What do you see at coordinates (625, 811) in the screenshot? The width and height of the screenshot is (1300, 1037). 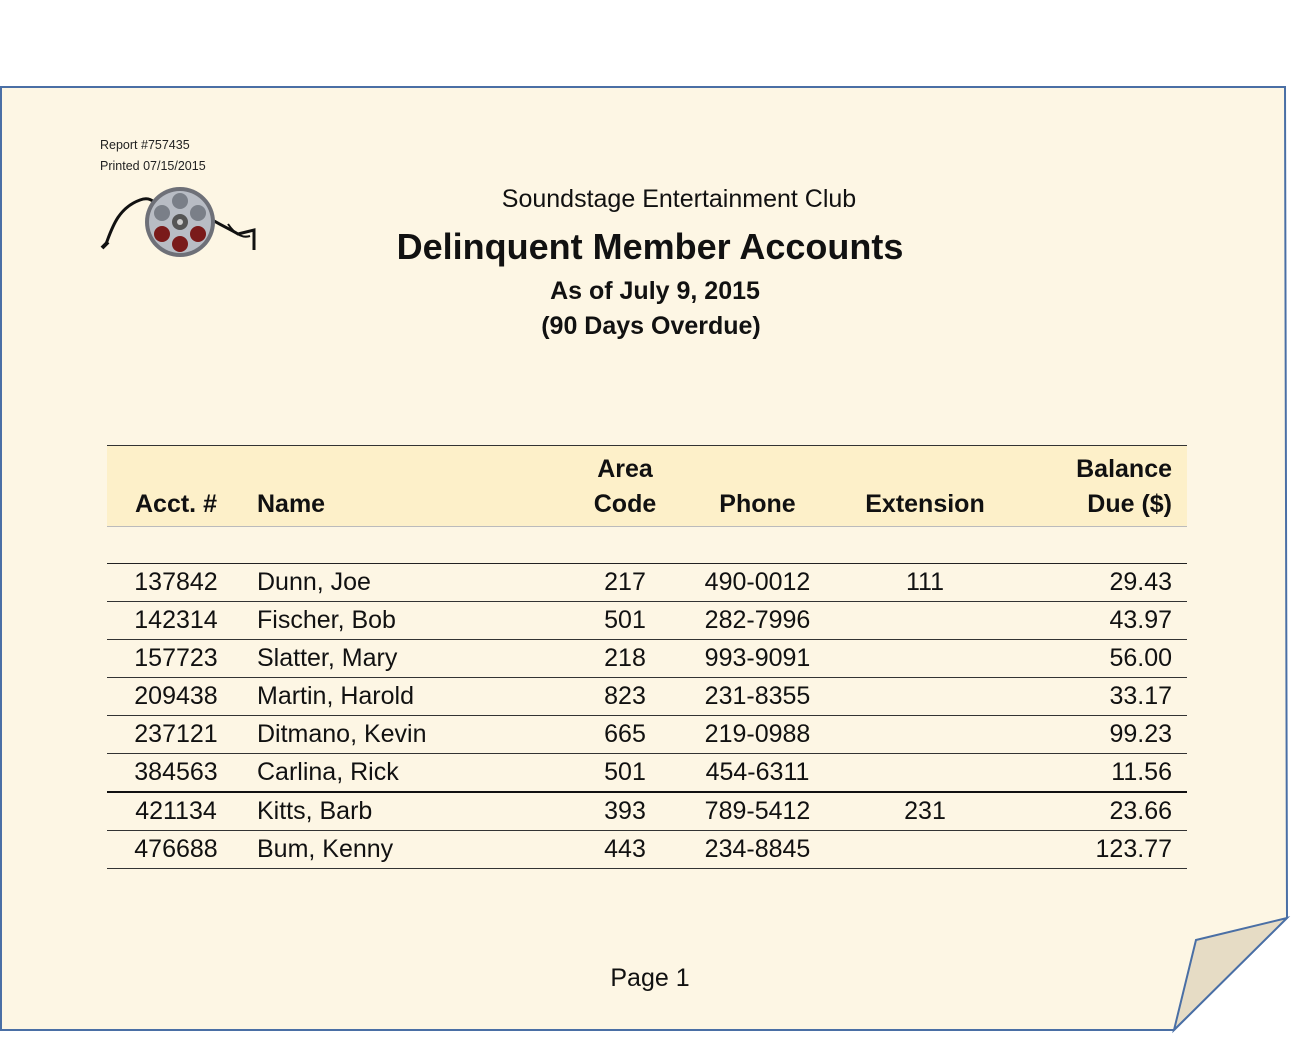 I see `cell-area-code: 393` at bounding box center [625, 811].